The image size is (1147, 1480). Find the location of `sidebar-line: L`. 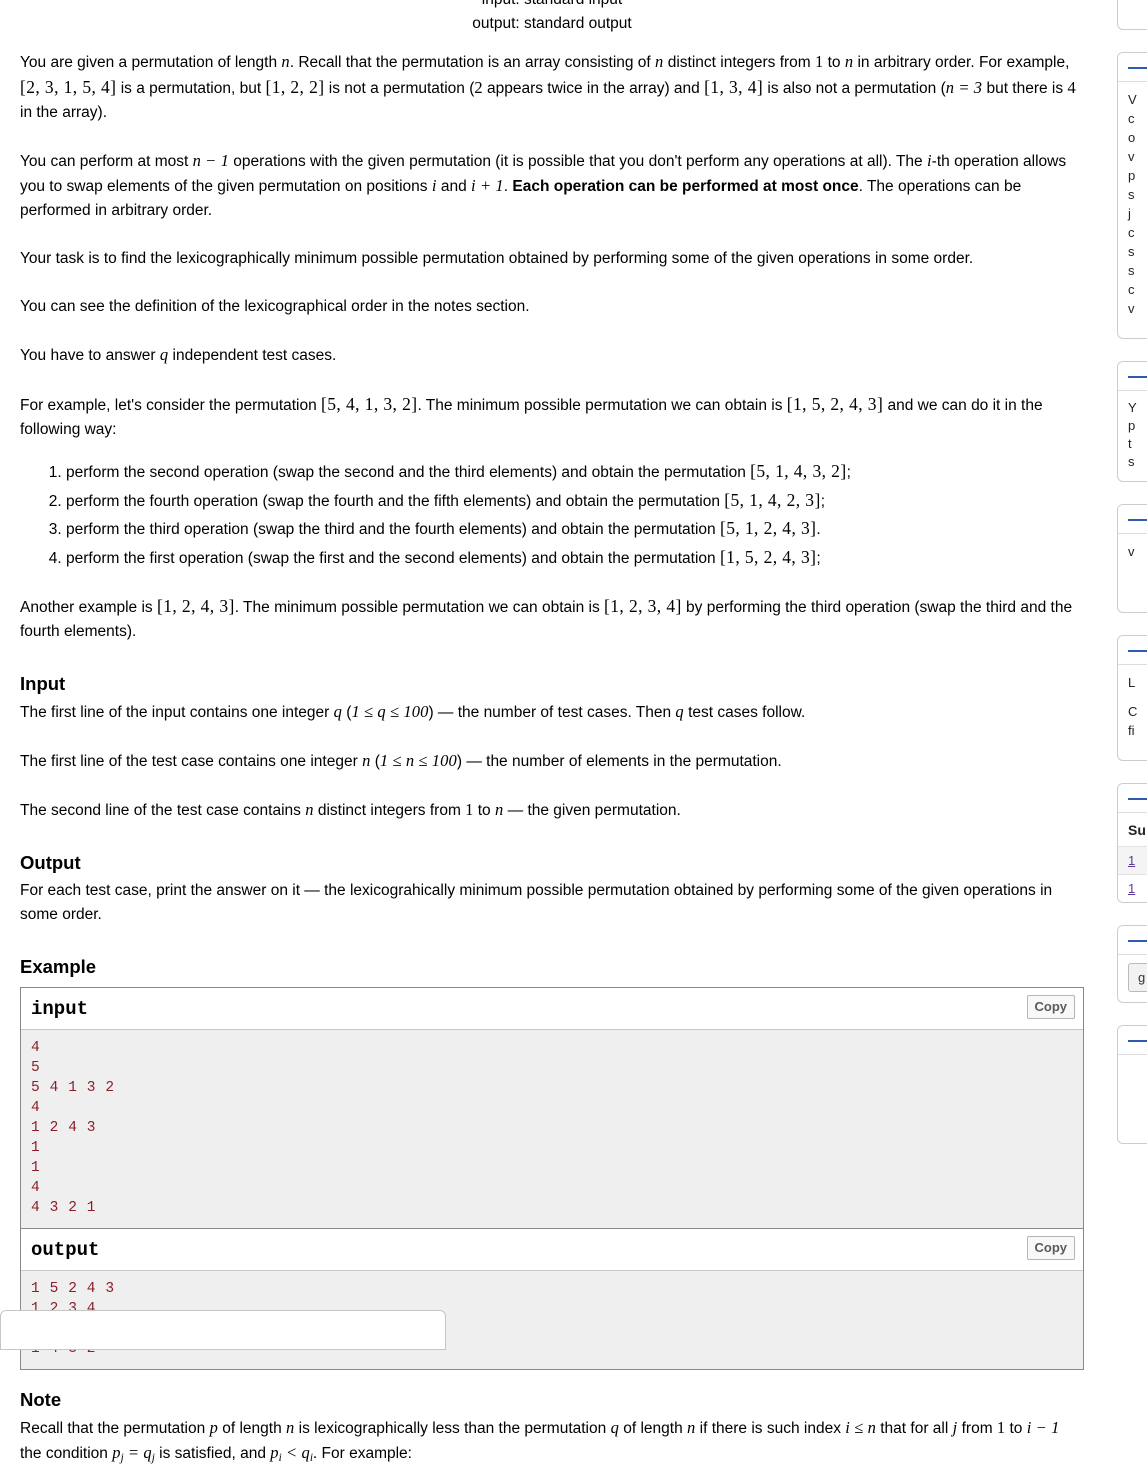

sidebar-line: L is located at coordinates (1132, 682).